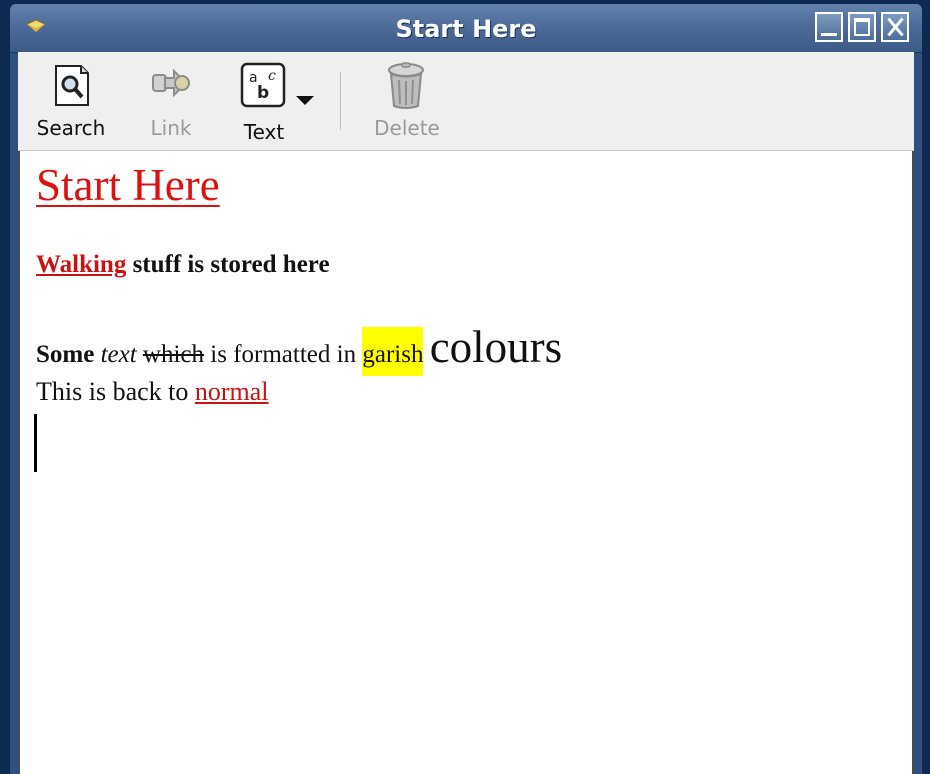 The width and height of the screenshot is (930, 774). I want to click on note-line-normal: This is back to normal, so click(152, 392).